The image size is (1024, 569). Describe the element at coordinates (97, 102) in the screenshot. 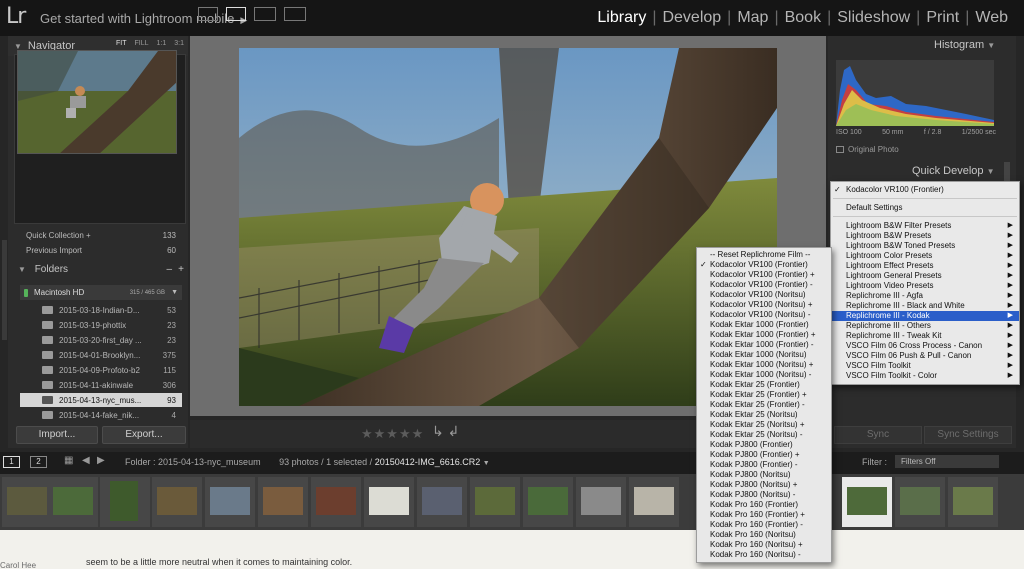

I see `navigator-thumbnail` at that location.